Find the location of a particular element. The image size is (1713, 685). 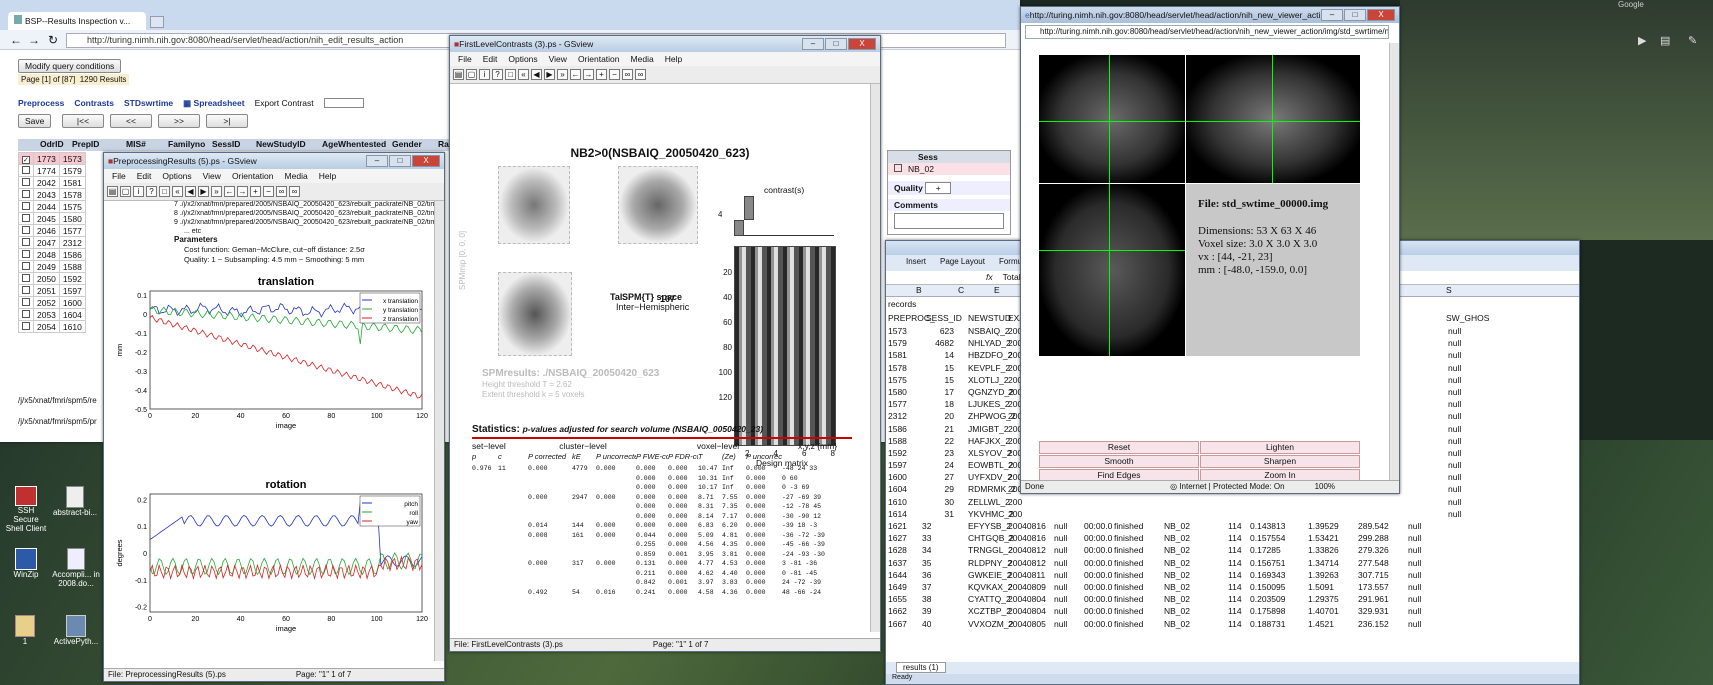

contrasts-vscroll is located at coordinates (875, 358).